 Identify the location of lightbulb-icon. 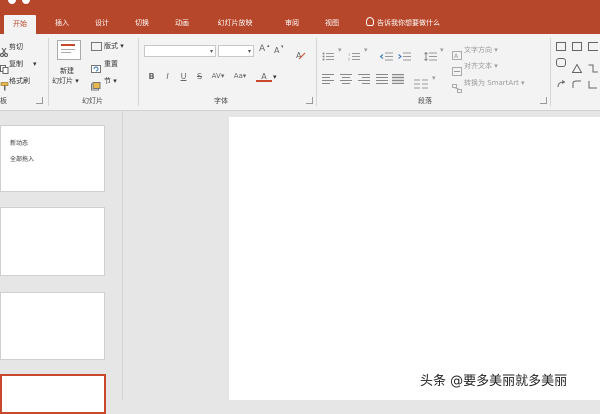
(370, 21).